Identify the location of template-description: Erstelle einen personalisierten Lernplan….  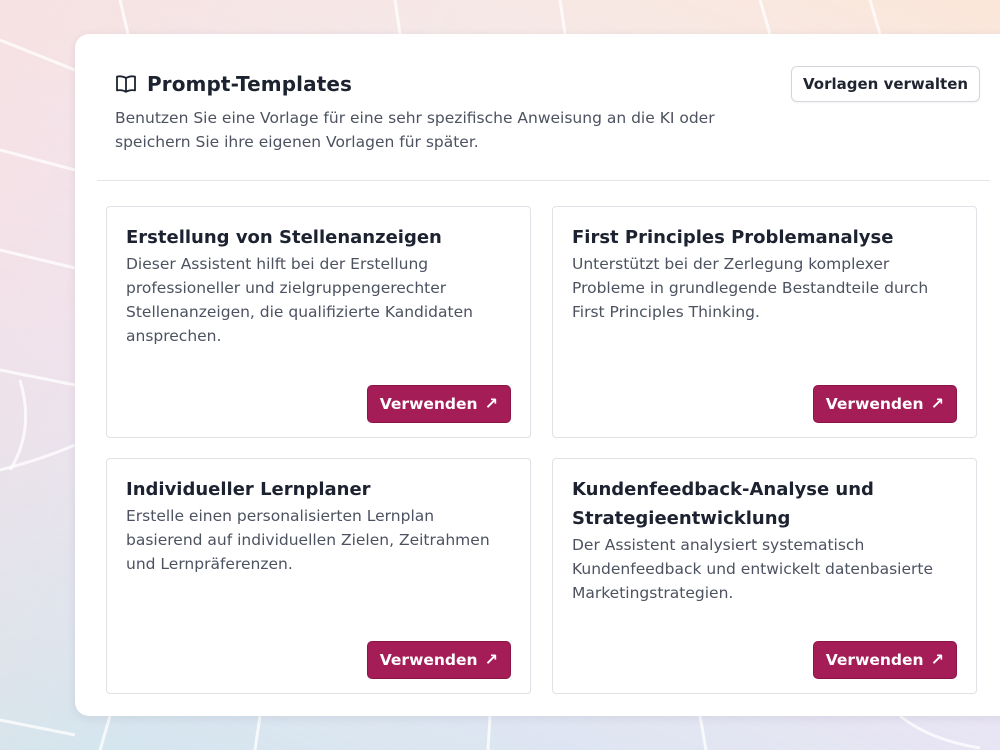
(308, 540).